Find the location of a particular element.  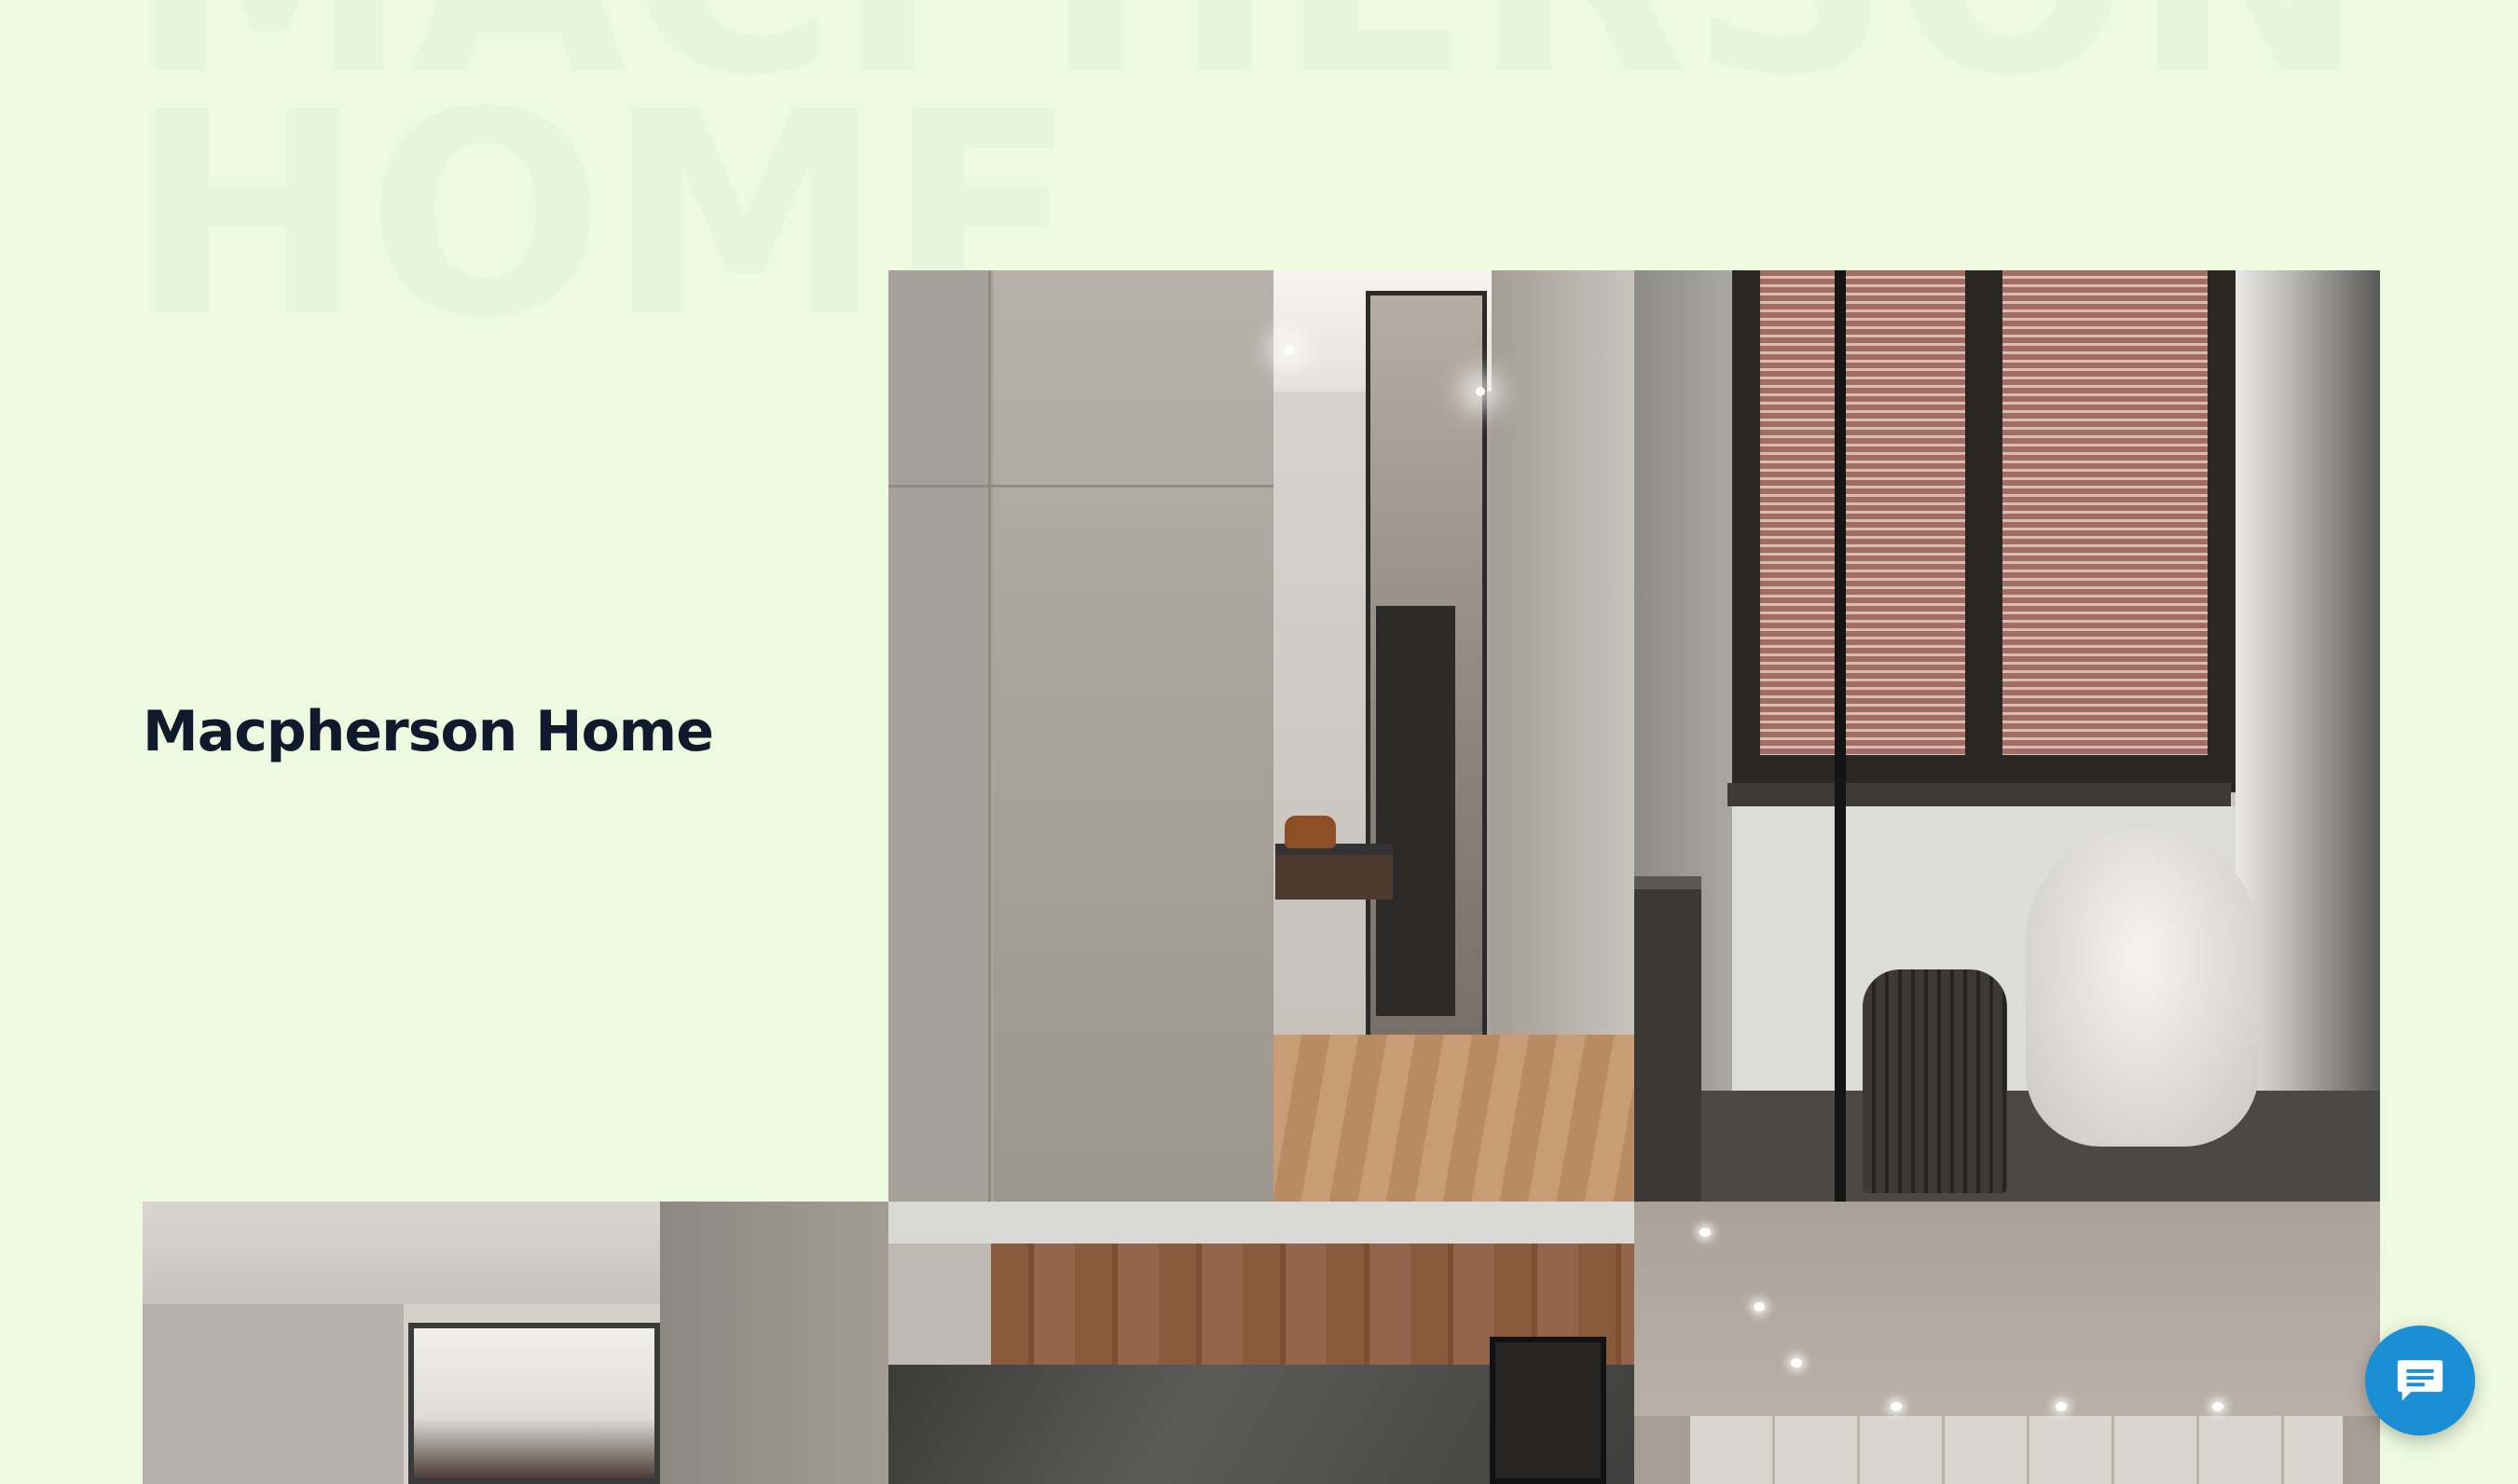

page-title: Macpherson Home is located at coordinates (428, 731).